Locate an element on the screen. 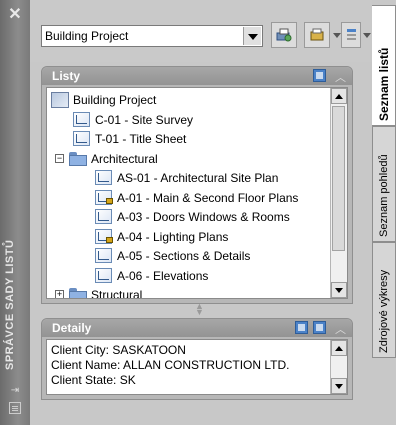  palette-titlebar: ✕ SPRÁVCE SADY LISTŮ ⇥ is located at coordinates (15, 212).